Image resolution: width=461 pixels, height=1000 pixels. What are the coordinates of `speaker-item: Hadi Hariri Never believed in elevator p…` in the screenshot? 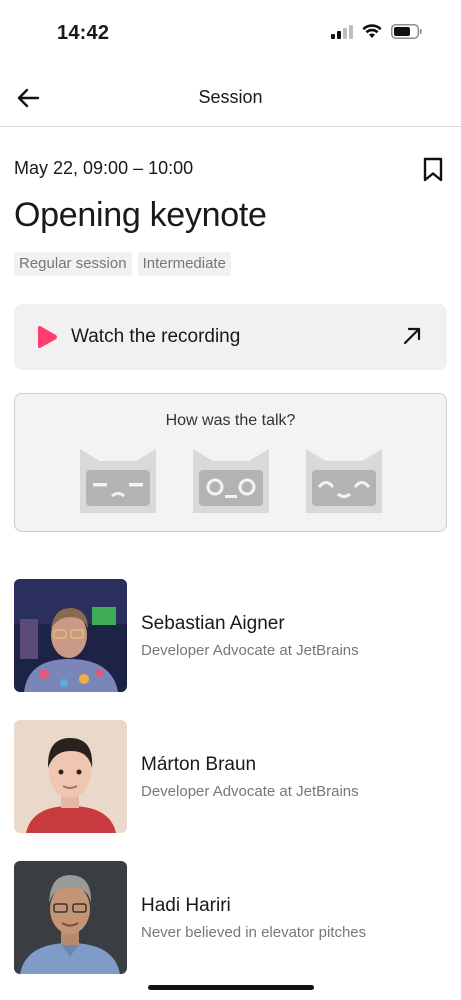 It's located at (230, 917).